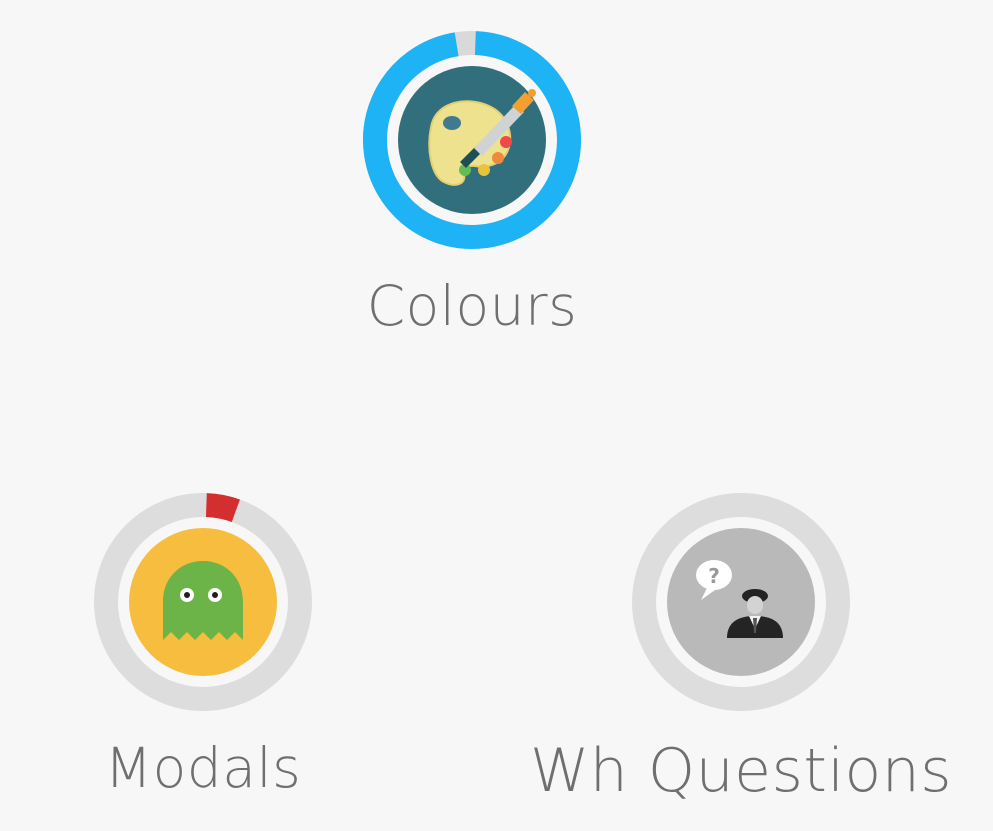 The image size is (993, 831). Describe the element at coordinates (203, 768) in the screenshot. I see `lesson-label: Modals` at that location.